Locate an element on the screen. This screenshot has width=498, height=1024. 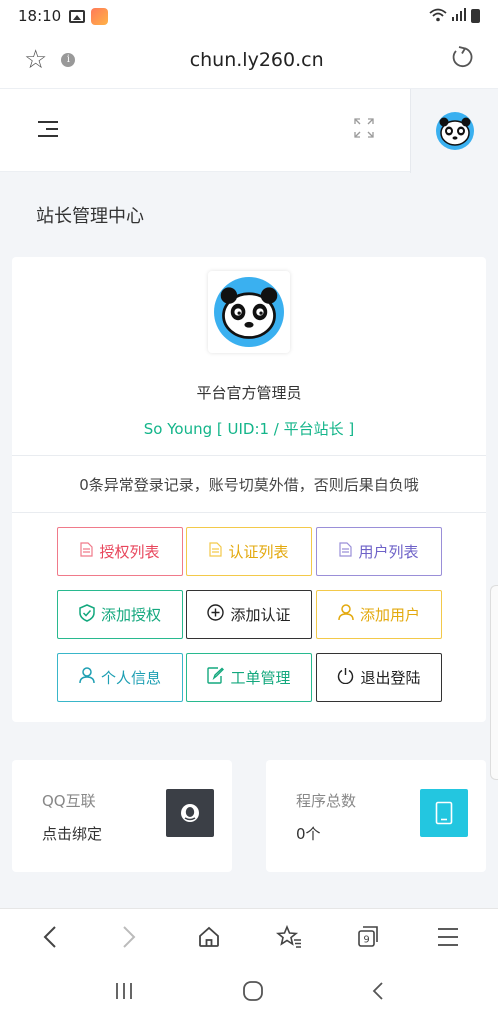
status-notification-icons is located at coordinates (89, 16).